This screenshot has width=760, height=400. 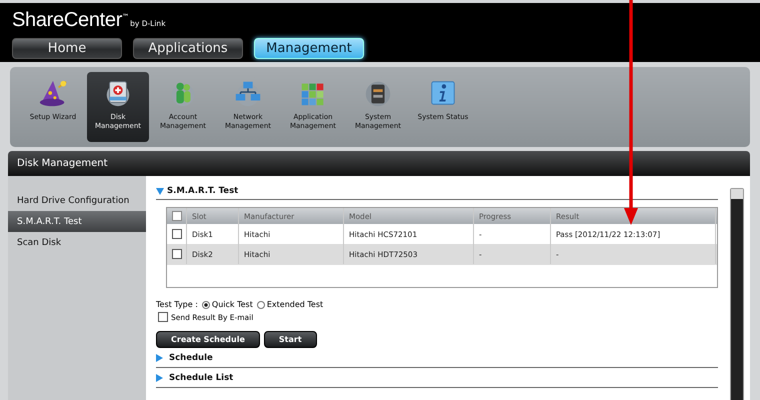 I want to click on section-header: S.M.A.R.T. Test, so click(x=437, y=193).